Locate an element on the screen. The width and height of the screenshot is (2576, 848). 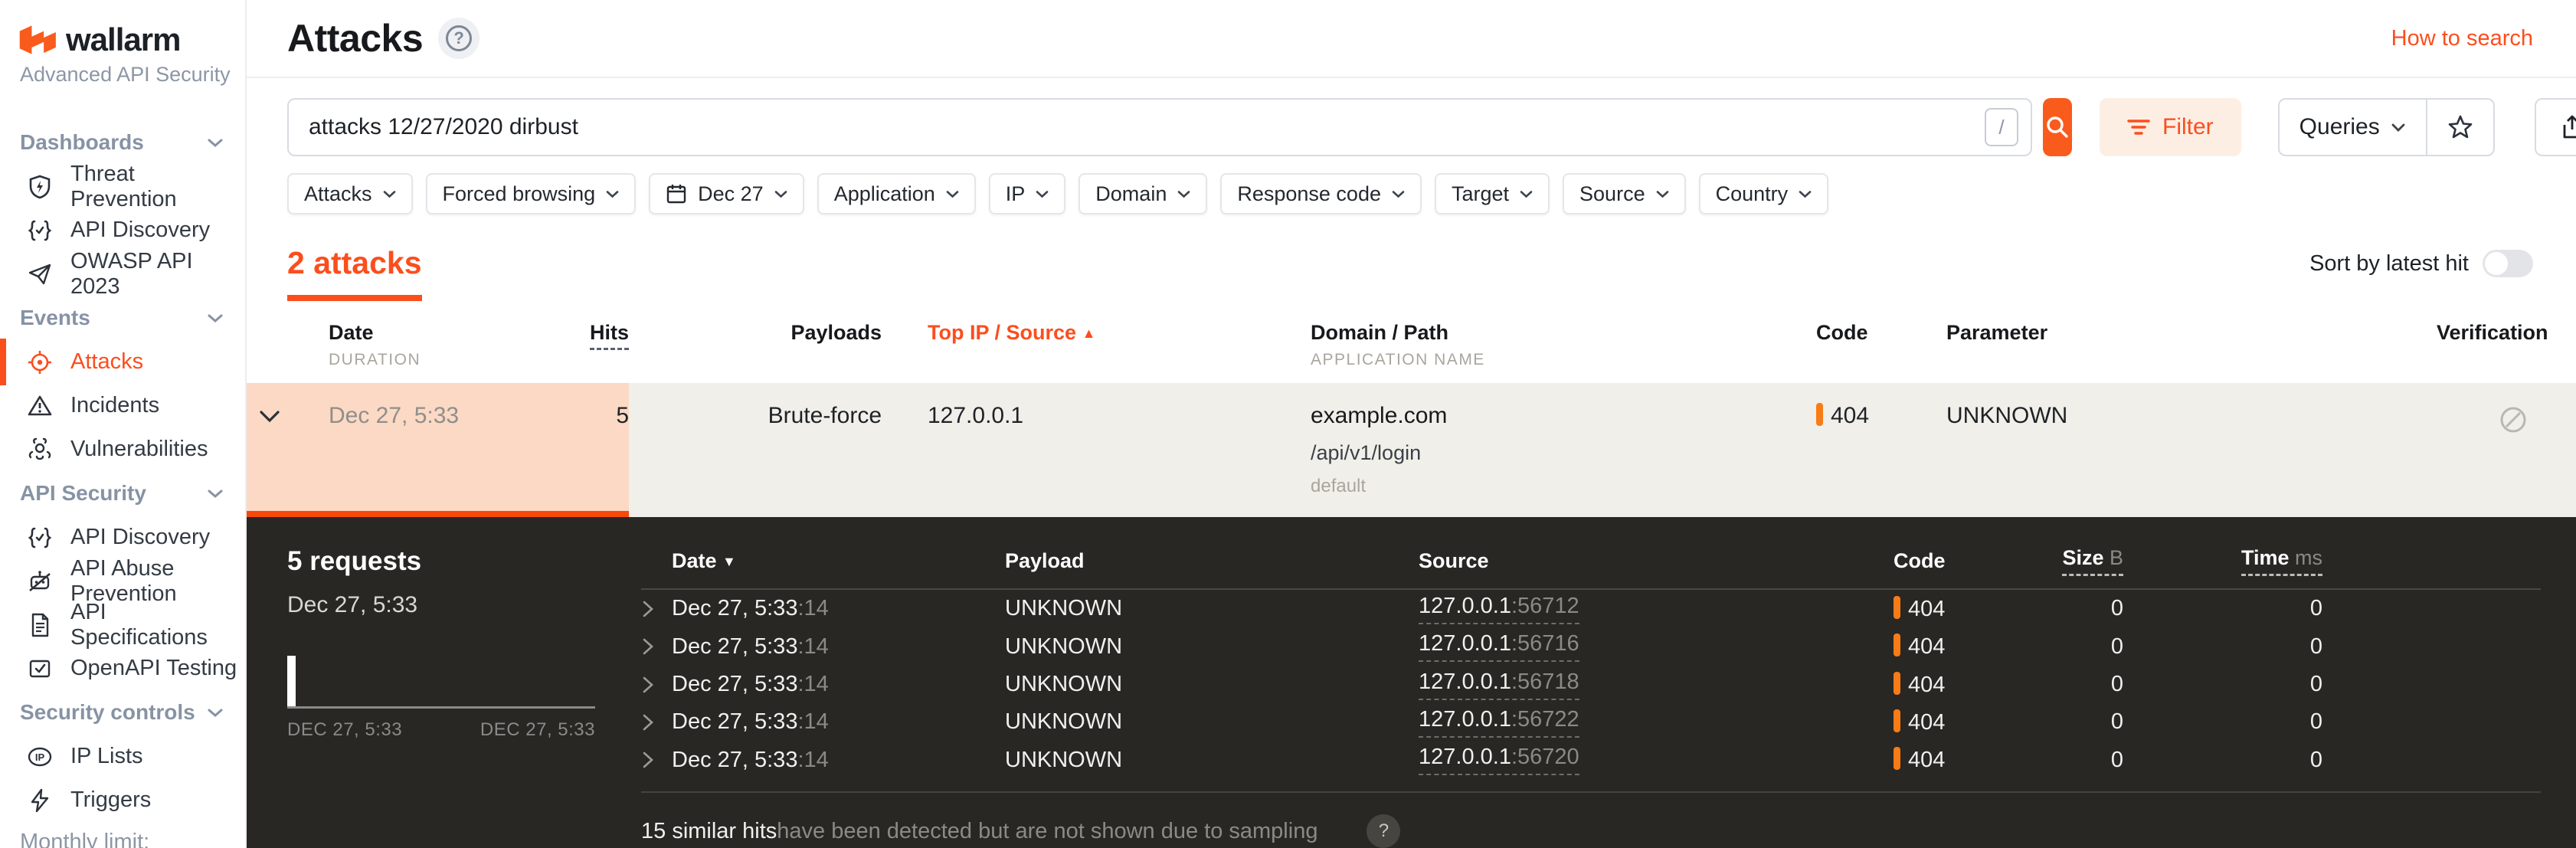
biohazard-icon is located at coordinates (40, 450).